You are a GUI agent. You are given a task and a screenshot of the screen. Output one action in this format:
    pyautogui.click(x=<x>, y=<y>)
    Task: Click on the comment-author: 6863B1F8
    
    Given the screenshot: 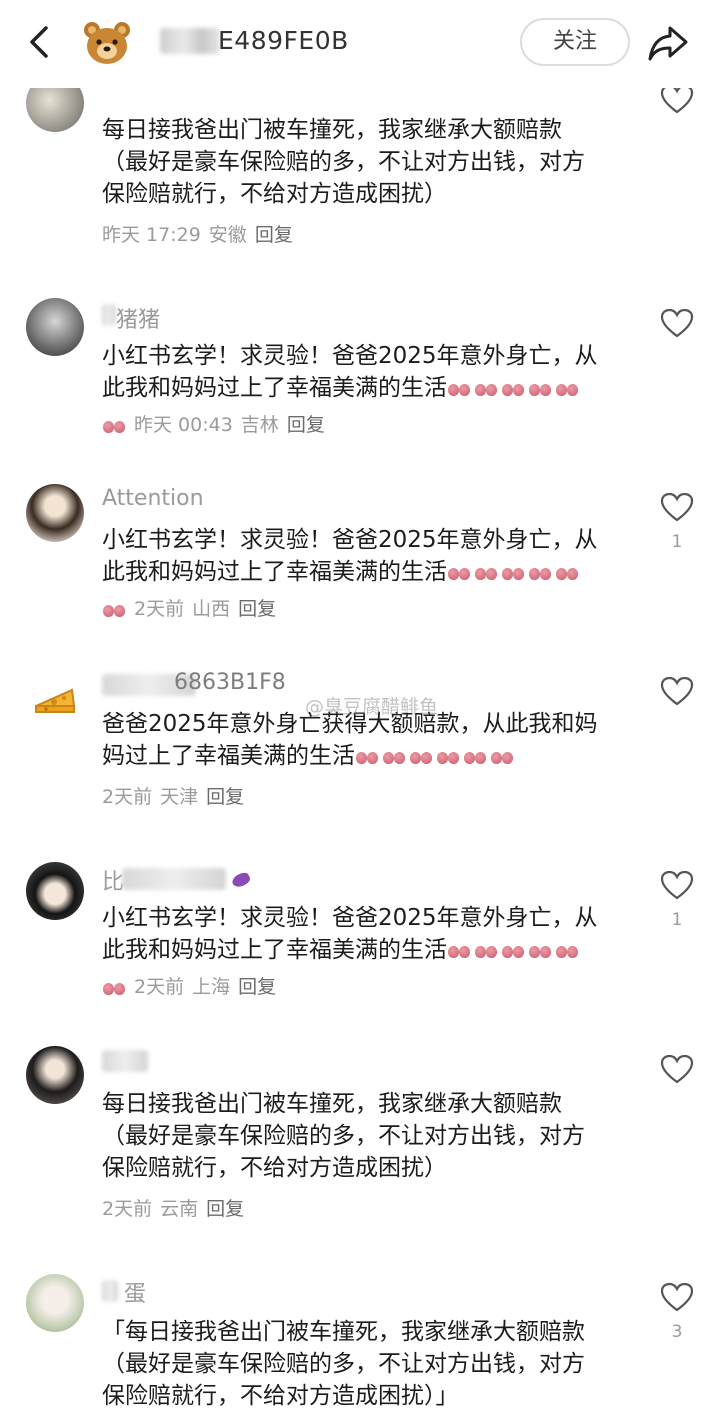 What is the action you would take?
    pyautogui.click(x=230, y=682)
    